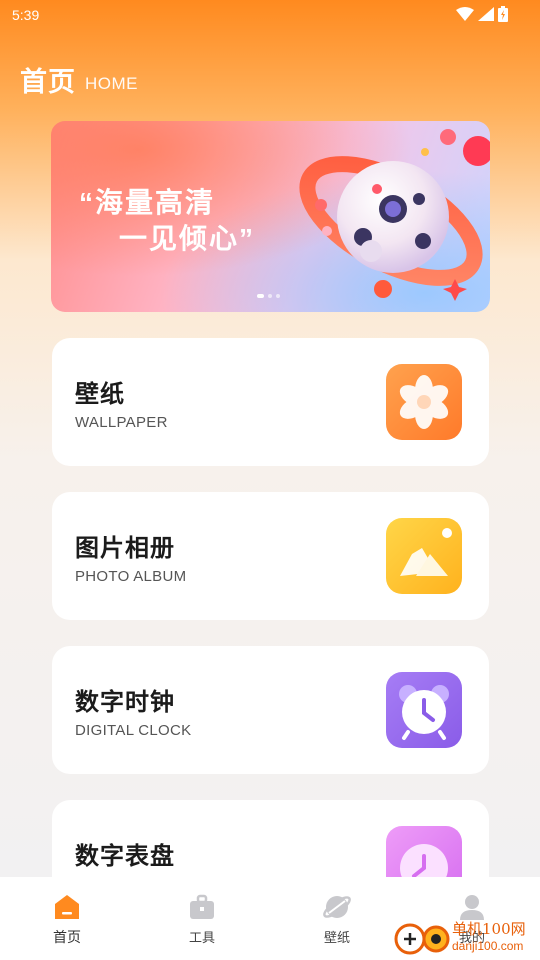 Image resolution: width=540 pixels, height=960 pixels. Describe the element at coordinates (131, 576) in the screenshot. I see `card-subtitle: PHOTO ALBUM` at that location.